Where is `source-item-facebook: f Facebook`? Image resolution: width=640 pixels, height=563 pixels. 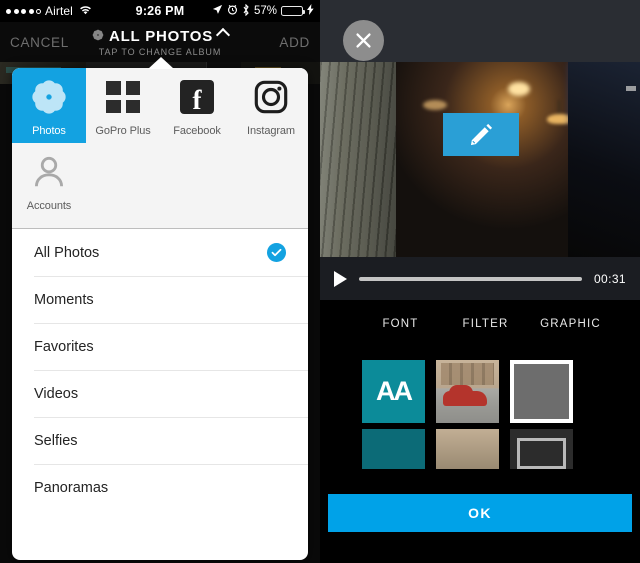
source-item-facebook: f Facebook is located at coordinates (197, 105).